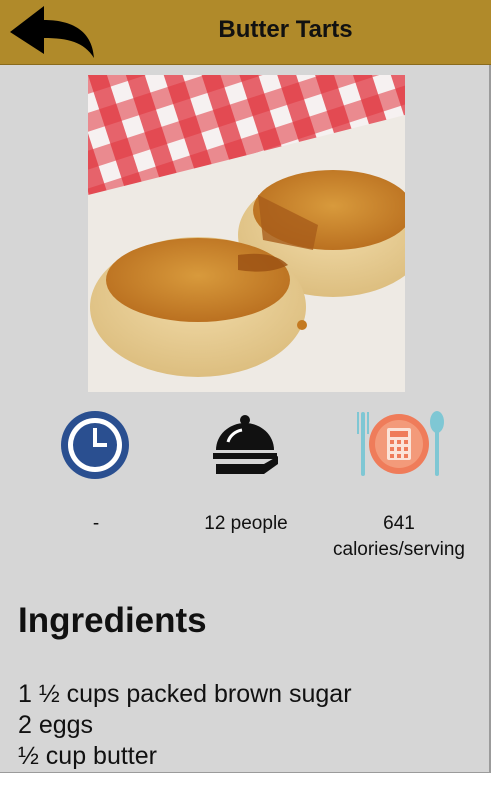 The image size is (491, 800). What do you see at coordinates (246, 523) in the screenshot?
I see `servings-value: 12 people` at bounding box center [246, 523].